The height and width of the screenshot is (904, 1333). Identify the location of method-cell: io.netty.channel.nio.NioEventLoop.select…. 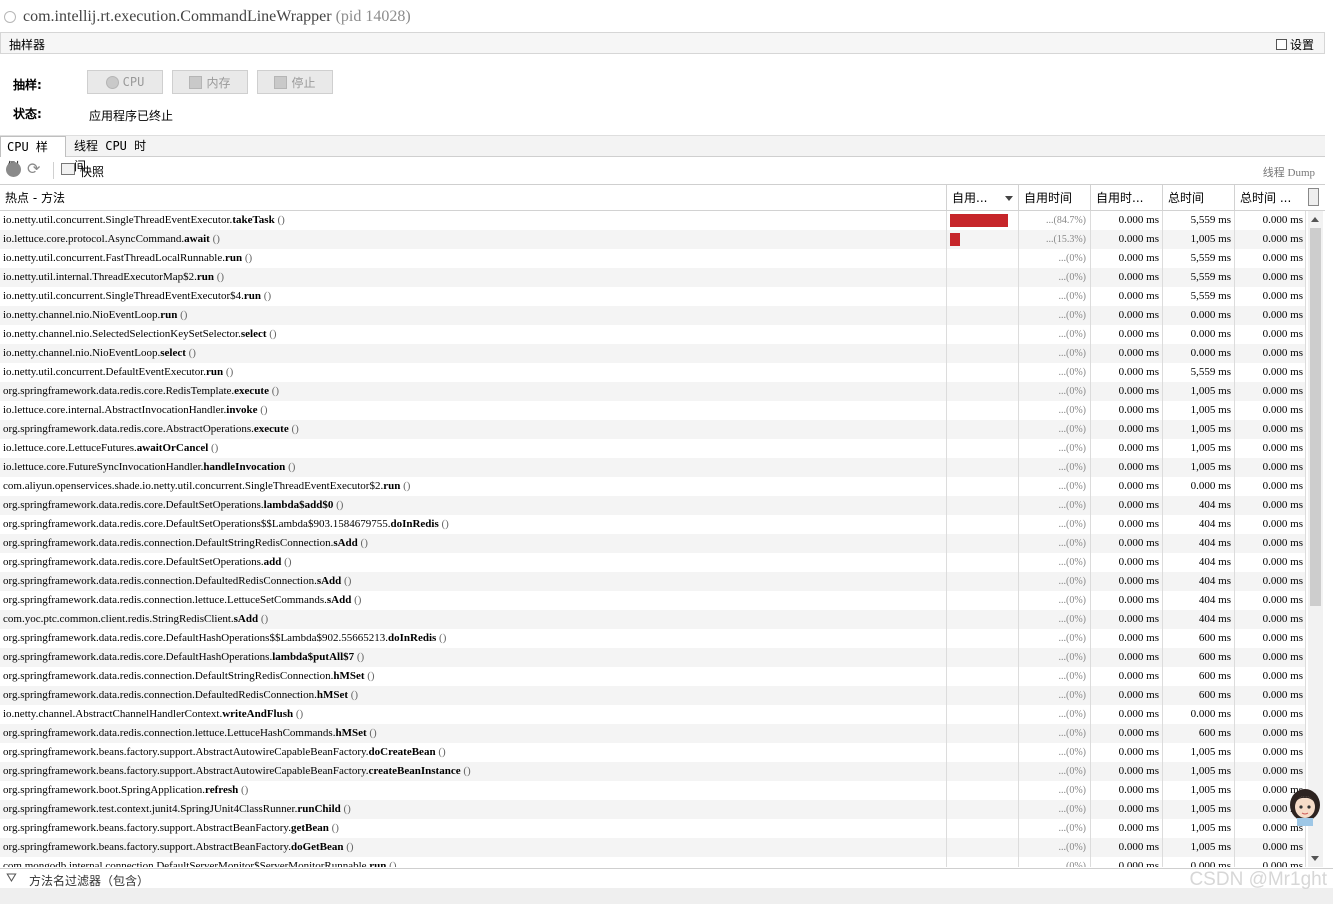
(473, 353).